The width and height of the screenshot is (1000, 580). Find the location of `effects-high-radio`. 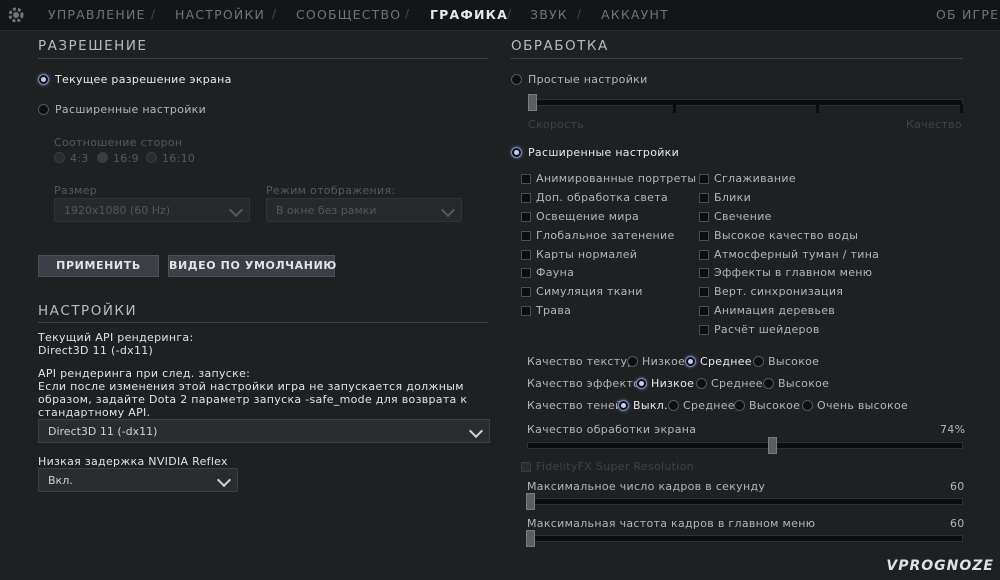

effects-high-radio is located at coordinates (768, 383).